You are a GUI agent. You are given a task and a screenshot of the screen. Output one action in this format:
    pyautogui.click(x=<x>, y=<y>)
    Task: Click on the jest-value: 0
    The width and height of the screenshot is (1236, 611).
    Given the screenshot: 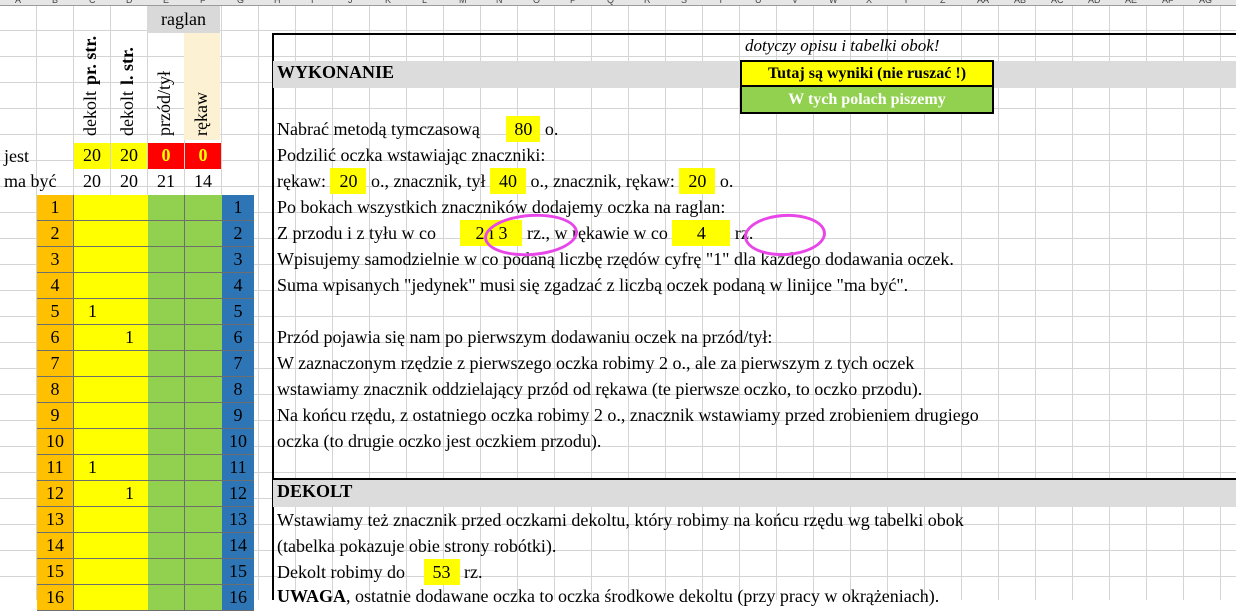 What is the action you would take?
    pyautogui.click(x=203, y=156)
    